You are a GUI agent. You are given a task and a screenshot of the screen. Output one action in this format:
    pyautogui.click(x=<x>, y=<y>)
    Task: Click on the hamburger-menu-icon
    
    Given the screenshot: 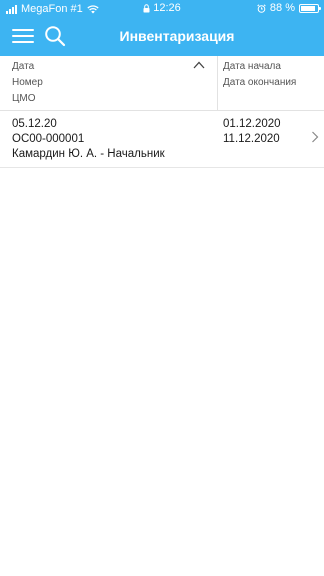 What is the action you would take?
    pyautogui.click(x=23, y=36)
    